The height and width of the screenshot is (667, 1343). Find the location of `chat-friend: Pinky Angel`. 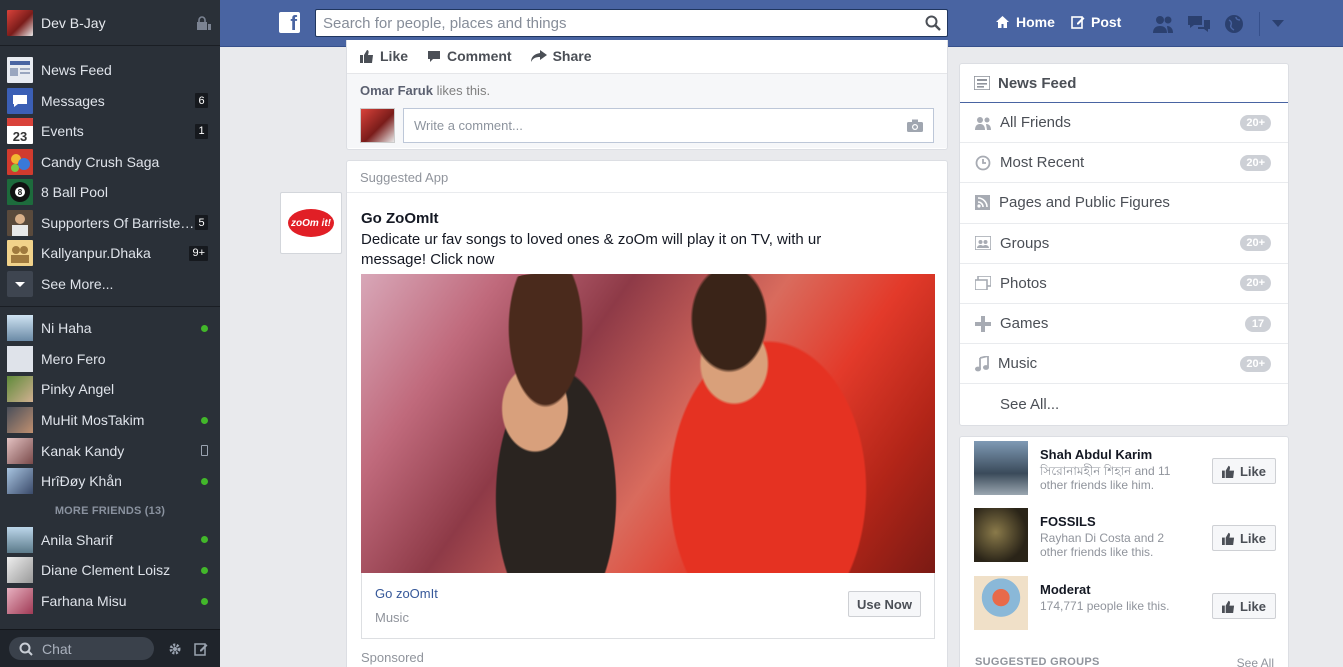

chat-friend: Pinky Angel is located at coordinates (110, 389).